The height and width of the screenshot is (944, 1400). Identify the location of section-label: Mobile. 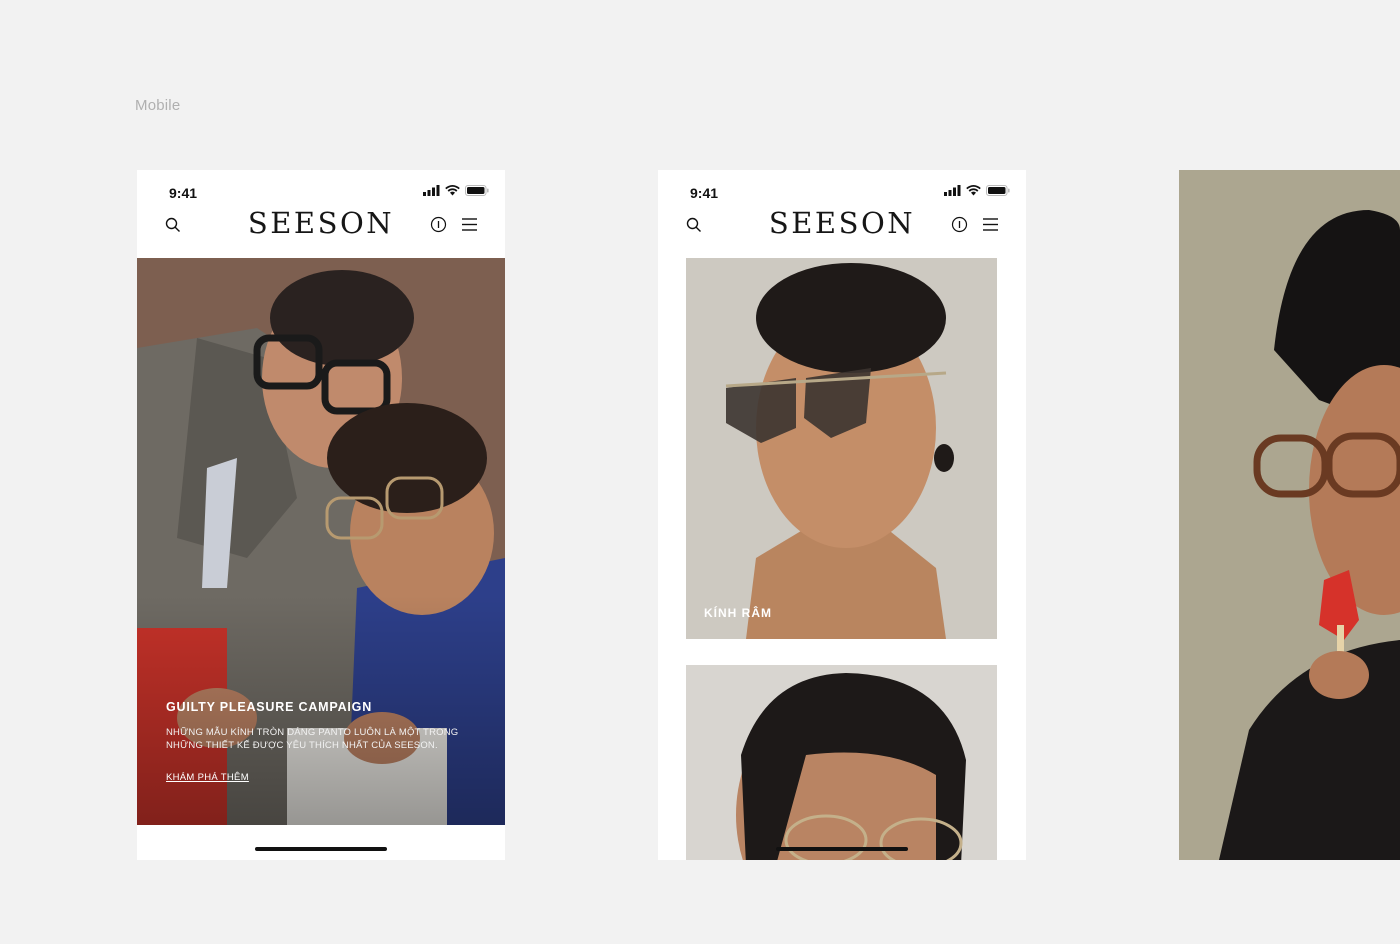
(158, 105).